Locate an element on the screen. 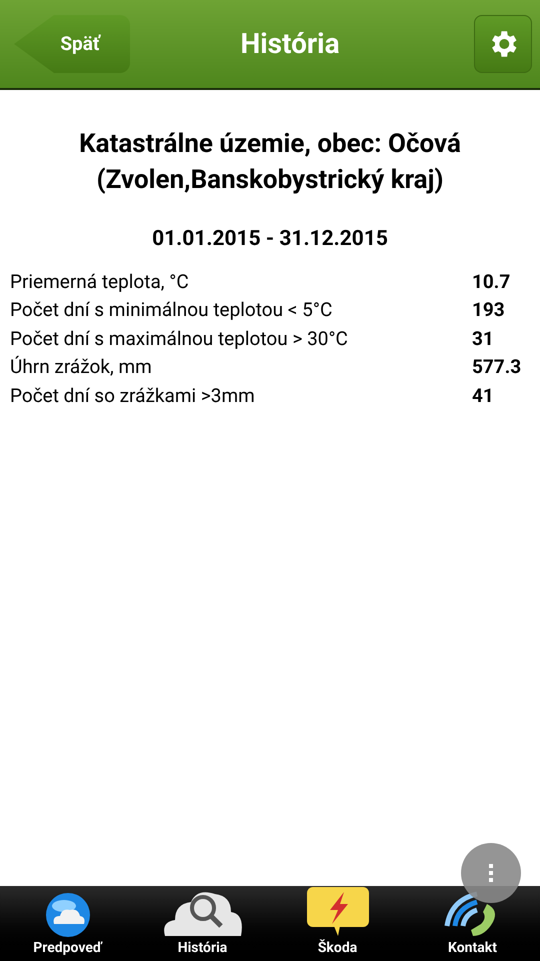  back-button: Späť is located at coordinates (72, 44).